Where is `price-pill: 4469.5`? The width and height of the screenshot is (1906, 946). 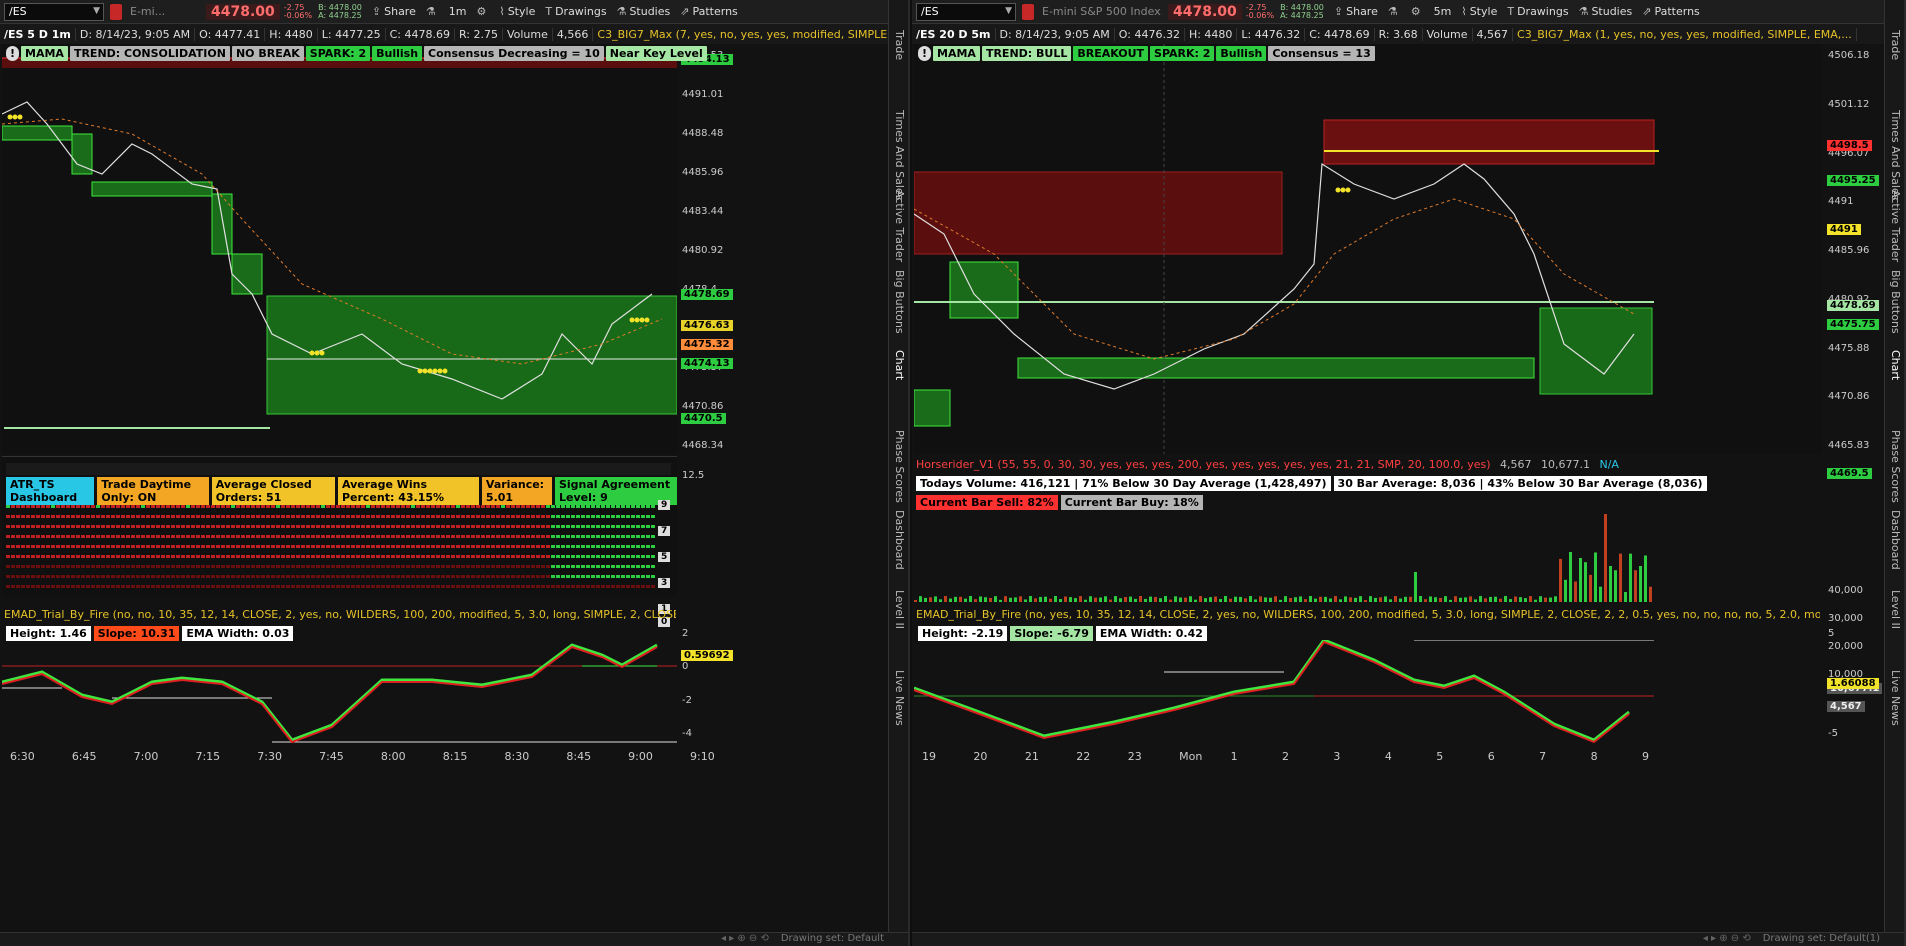 price-pill: 4469.5 is located at coordinates (1849, 473).